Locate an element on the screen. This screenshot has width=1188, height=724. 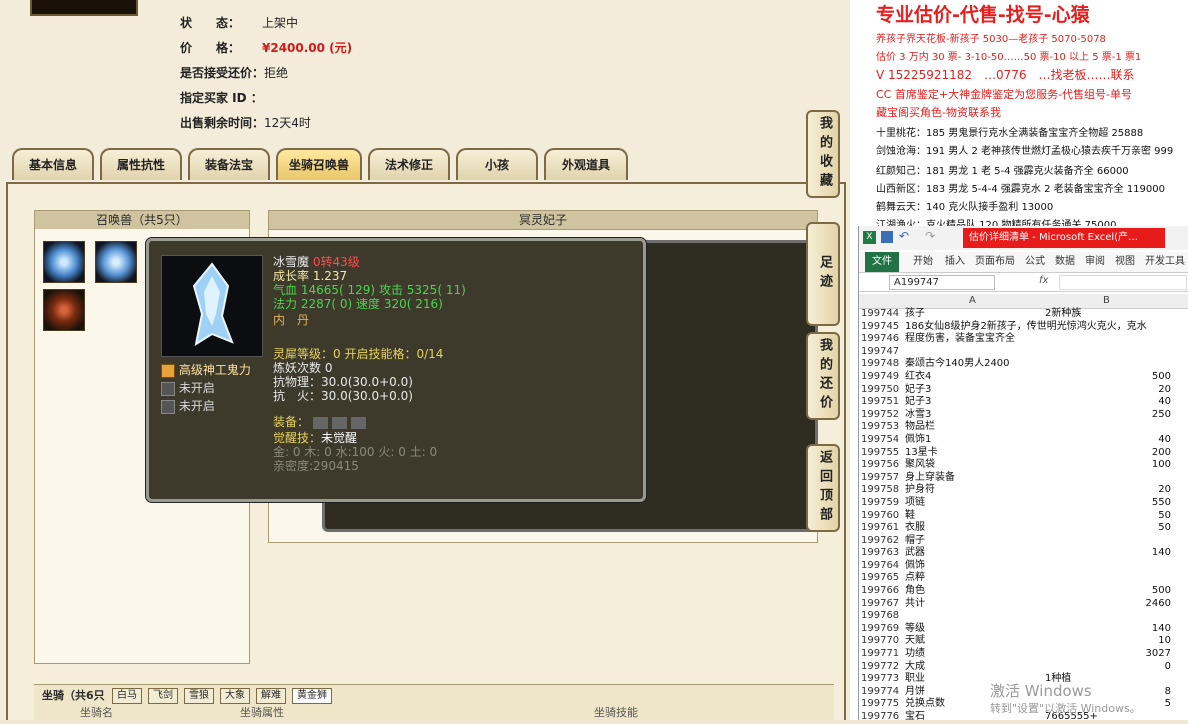
cell-a: 天赋 is located at coordinates (915, 641).